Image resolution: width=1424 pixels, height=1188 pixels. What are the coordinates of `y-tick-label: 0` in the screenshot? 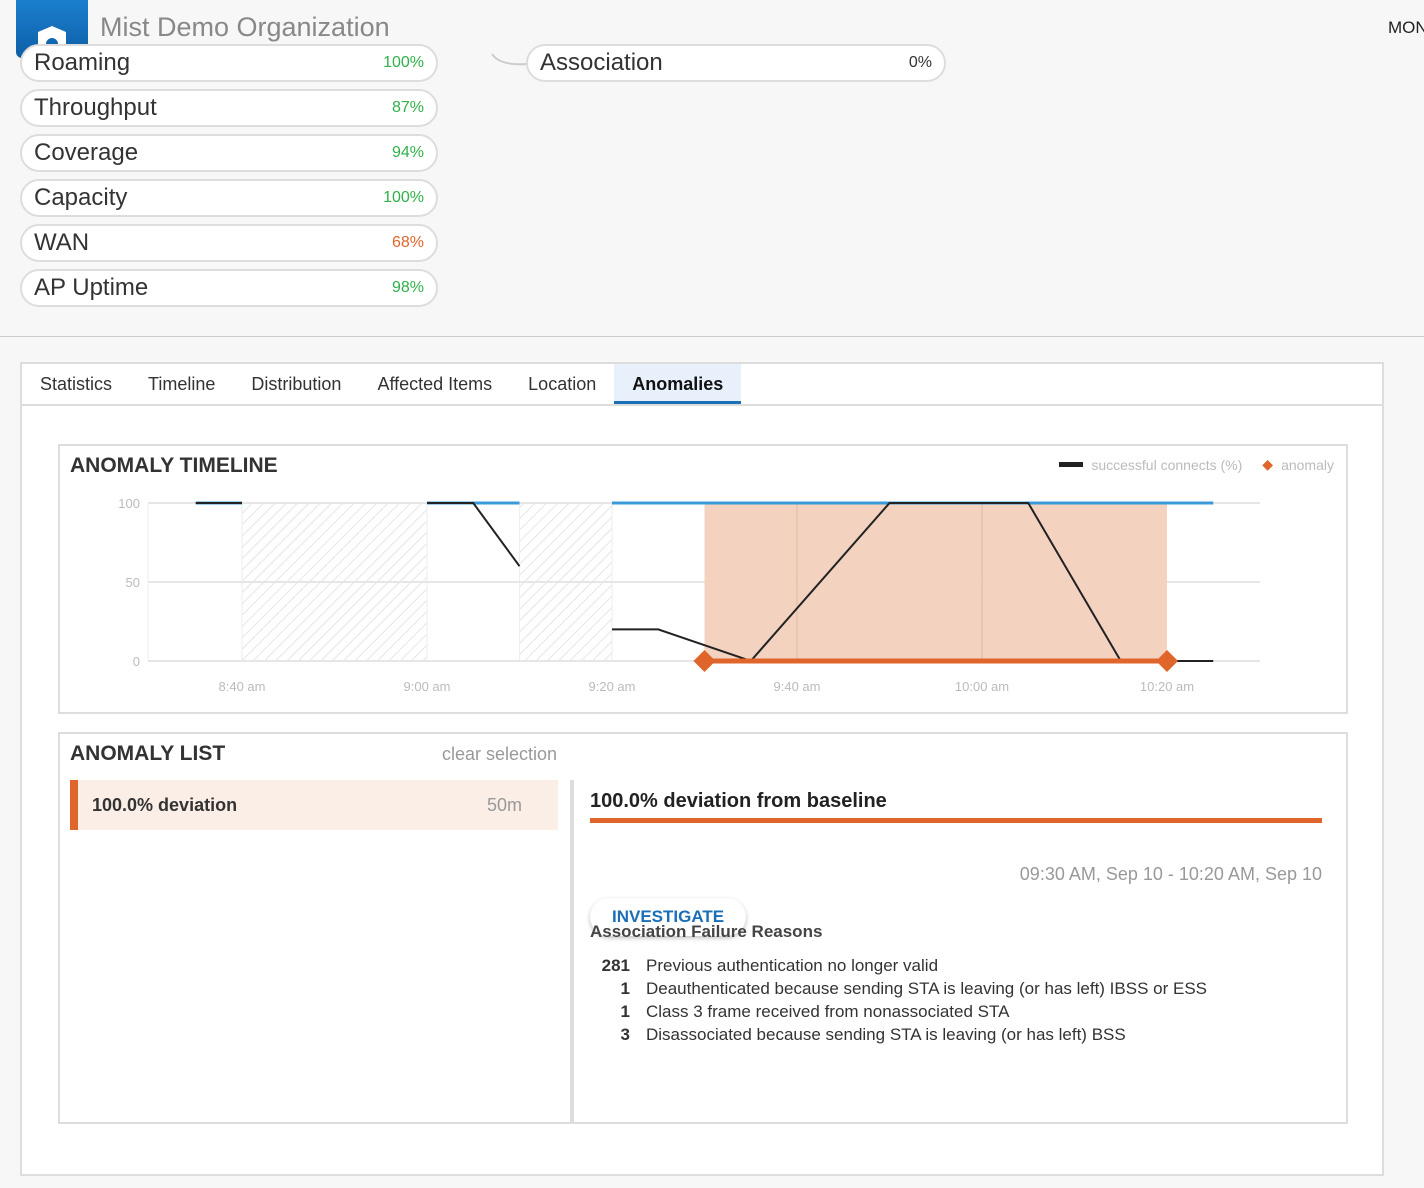 It's located at (136, 661).